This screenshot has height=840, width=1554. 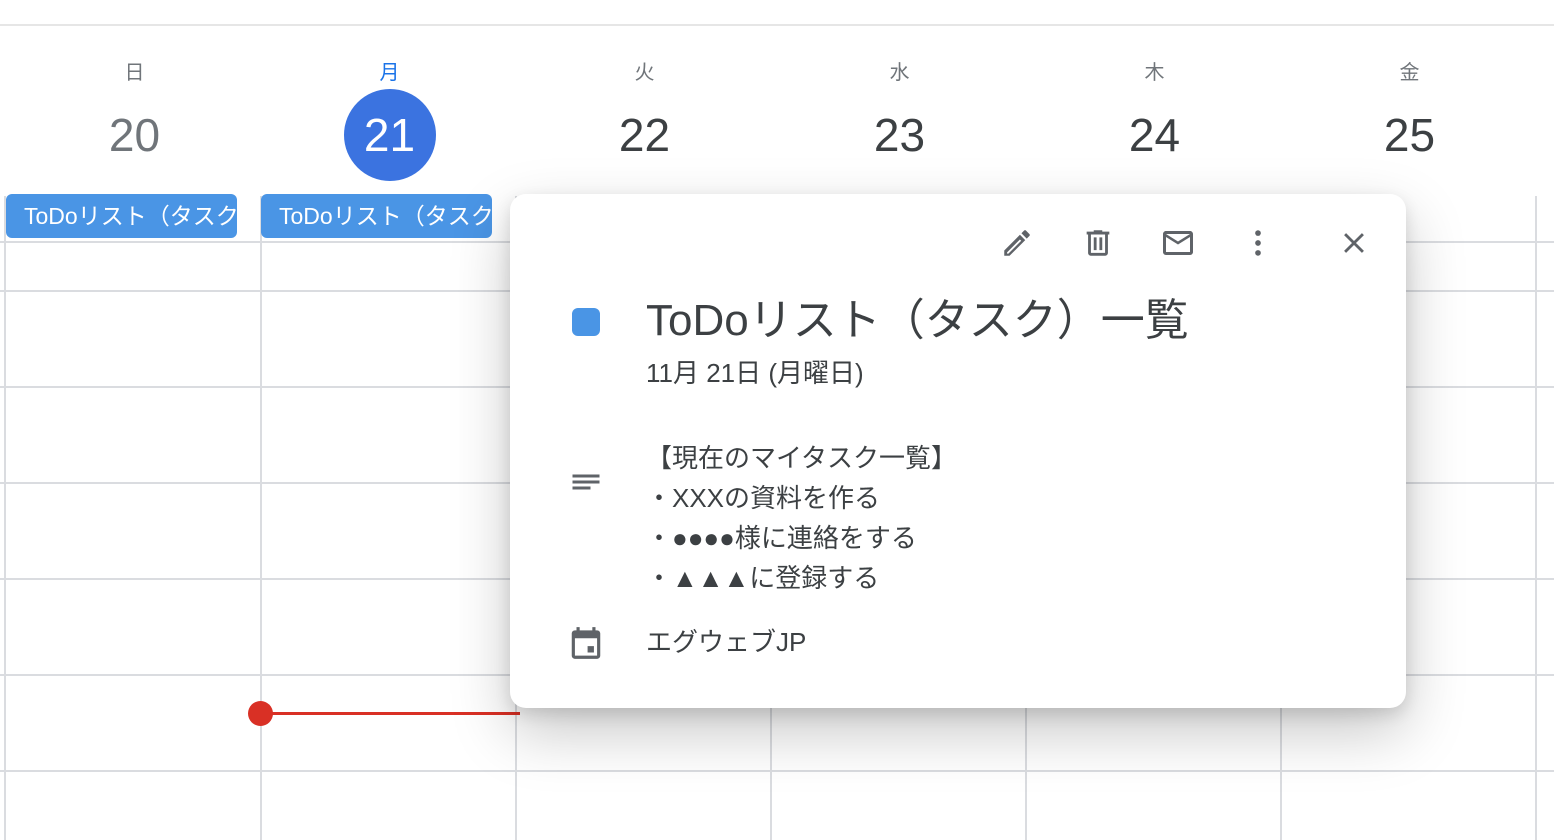 What do you see at coordinates (1409, 73) in the screenshot?
I see `day-name: 金` at bounding box center [1409, 73].